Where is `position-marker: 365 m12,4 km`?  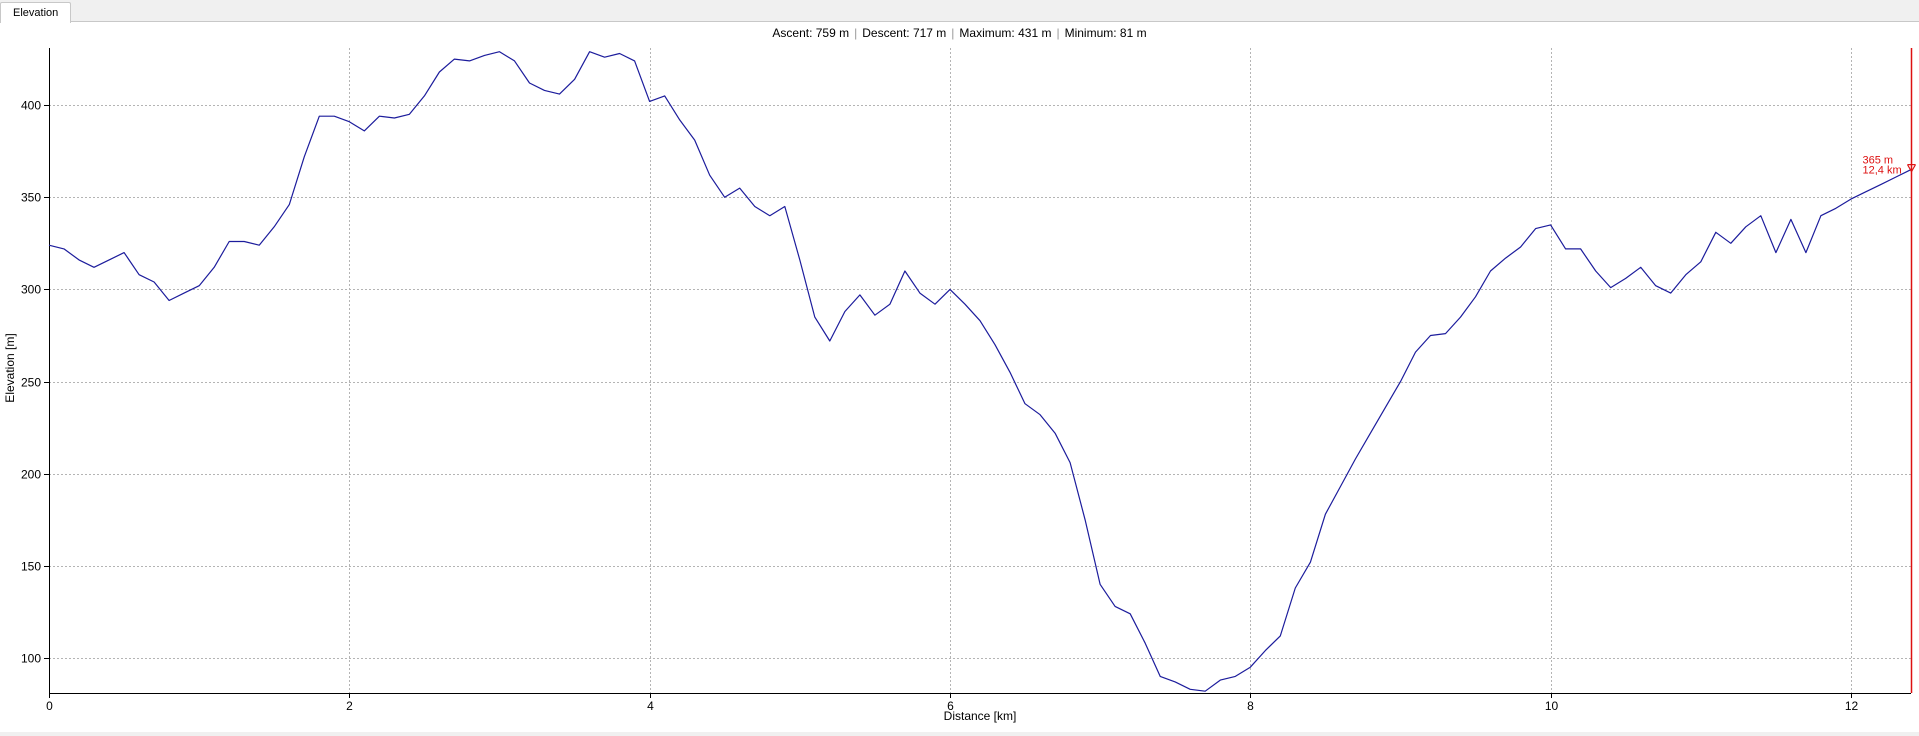 position-marker: 365 m12,4 km is located at coordinates (1890, 370).